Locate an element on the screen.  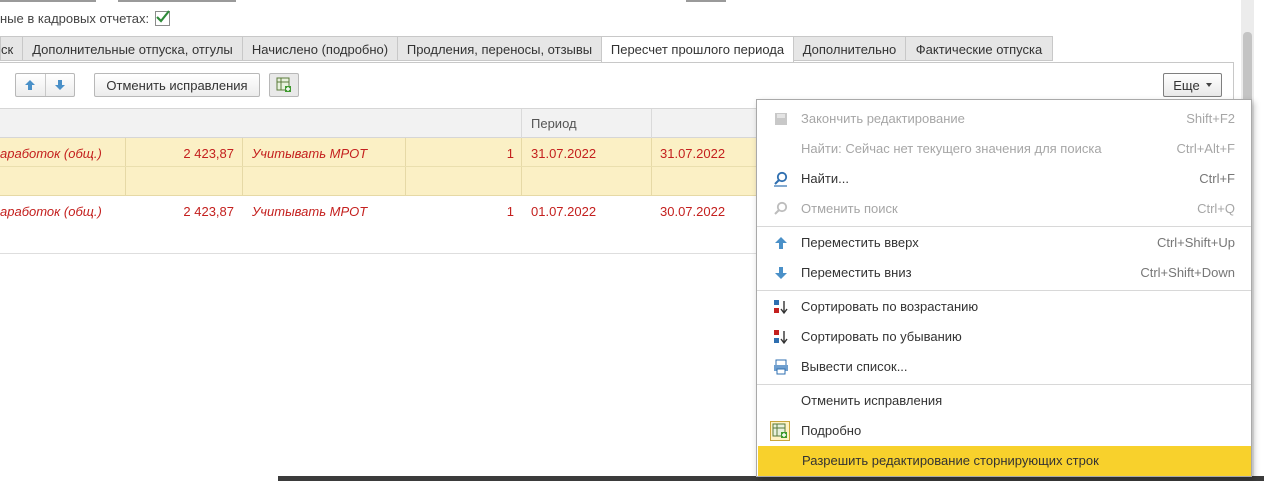
menu-item-cancel-search: Отменить поиск Ctrl+Q is located at coordinates (1004, 209).